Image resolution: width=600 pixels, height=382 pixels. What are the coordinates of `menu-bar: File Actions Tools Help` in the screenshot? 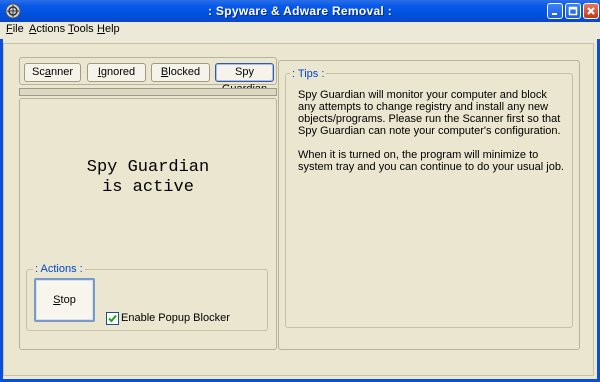 It's located at (300, 30).